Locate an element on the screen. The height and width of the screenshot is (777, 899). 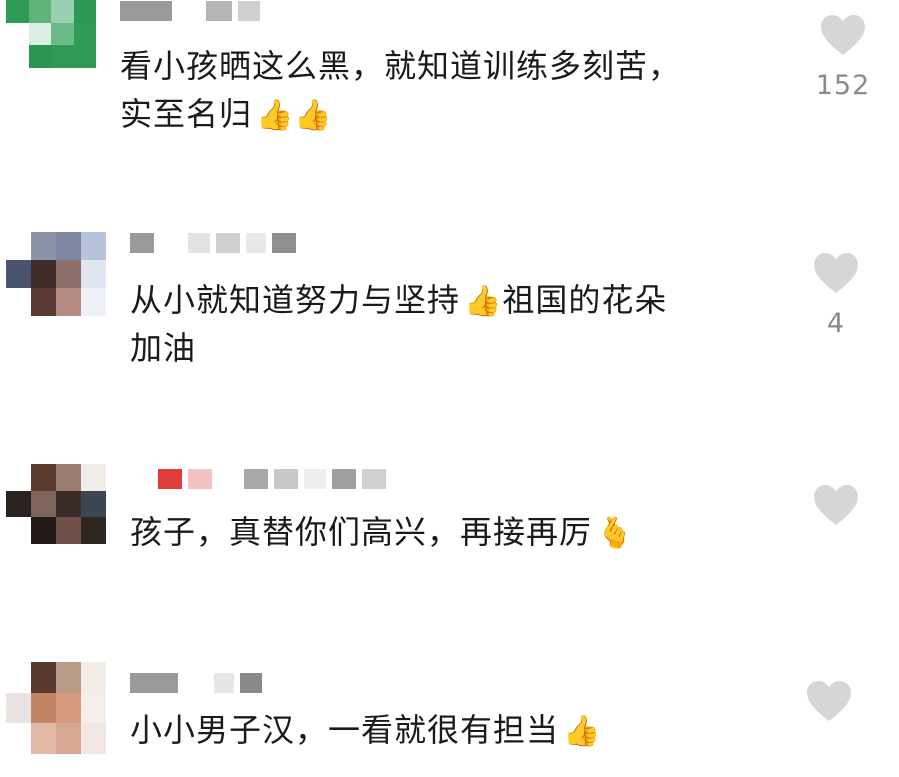
like-button: 152 is located at coordinates (843, 57).